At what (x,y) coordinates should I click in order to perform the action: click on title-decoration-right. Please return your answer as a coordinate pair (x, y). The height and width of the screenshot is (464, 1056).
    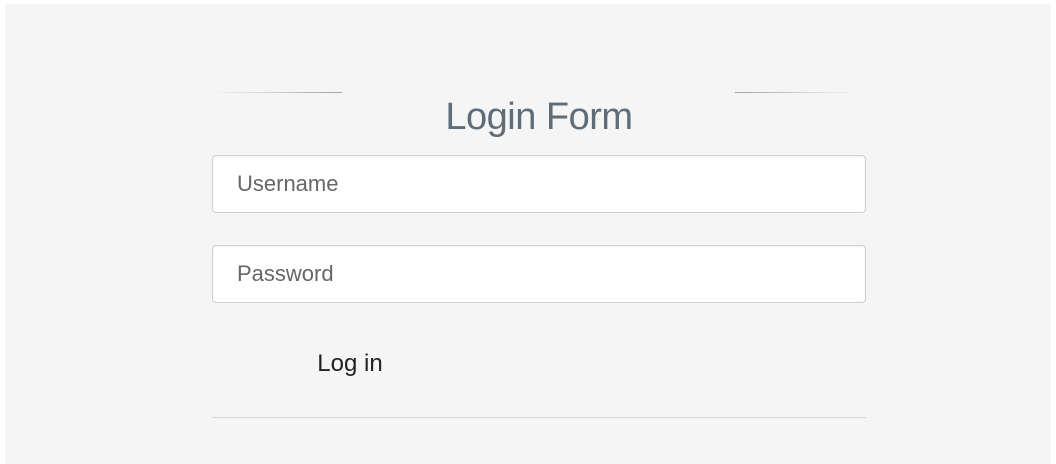
    Looking at the image, I should click on (796, 92).